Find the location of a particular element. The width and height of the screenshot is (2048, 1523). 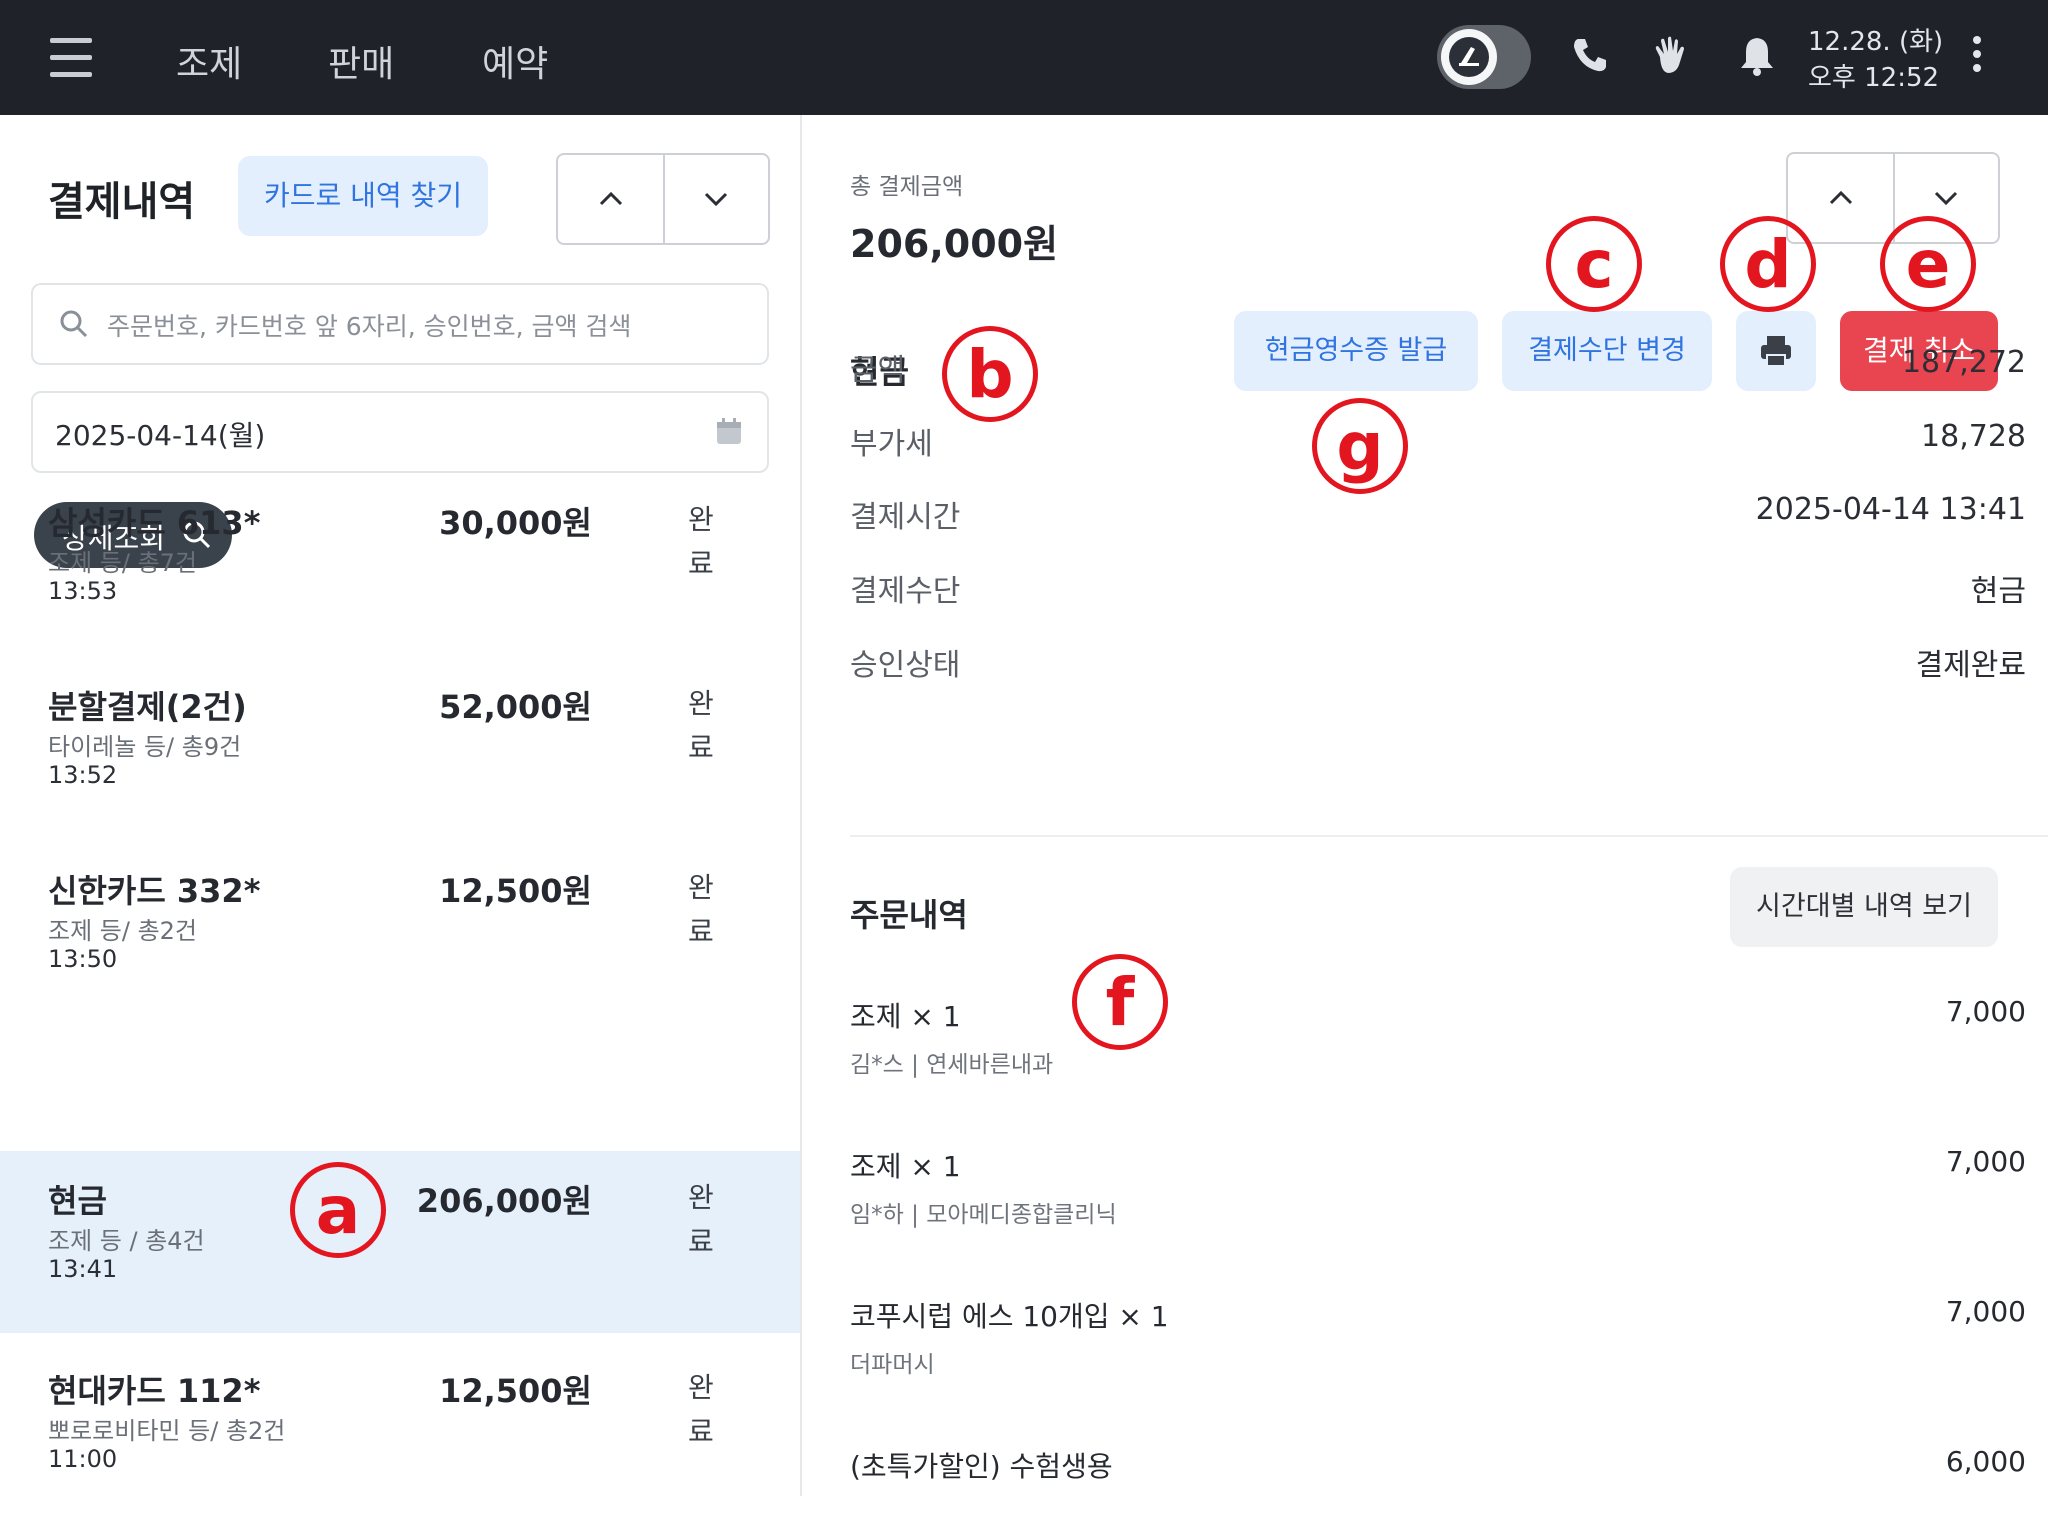

payment-summary: 조제 등 / 총4건 is located at coordinates (126, 1241).